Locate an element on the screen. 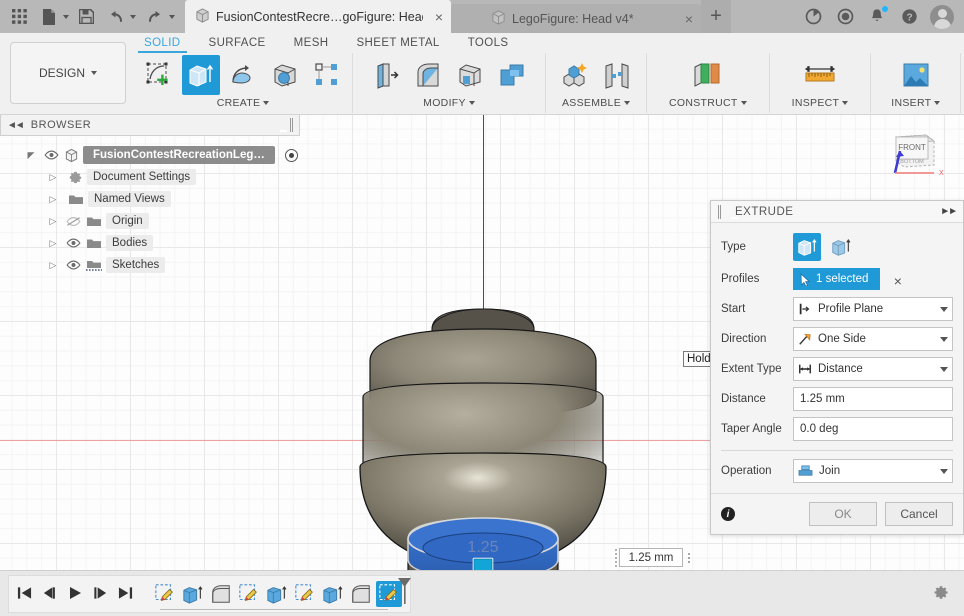  new-file-button is located at coordinates (52, 17).